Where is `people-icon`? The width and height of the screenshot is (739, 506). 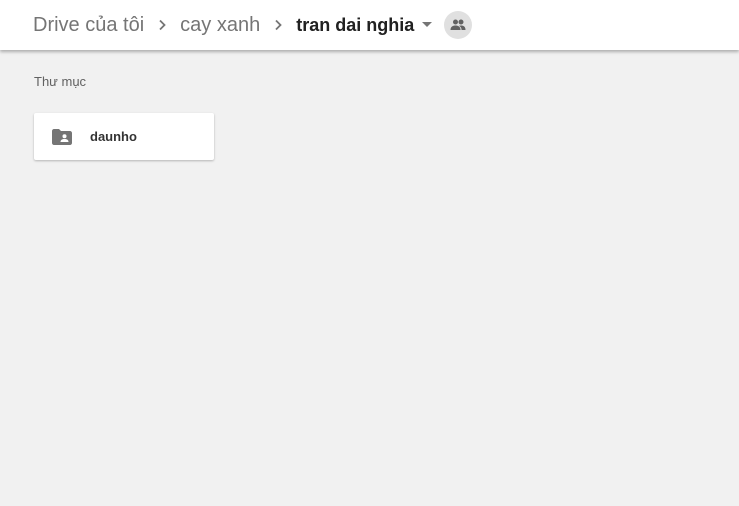 people-icon is located at coordinates (458, 25).